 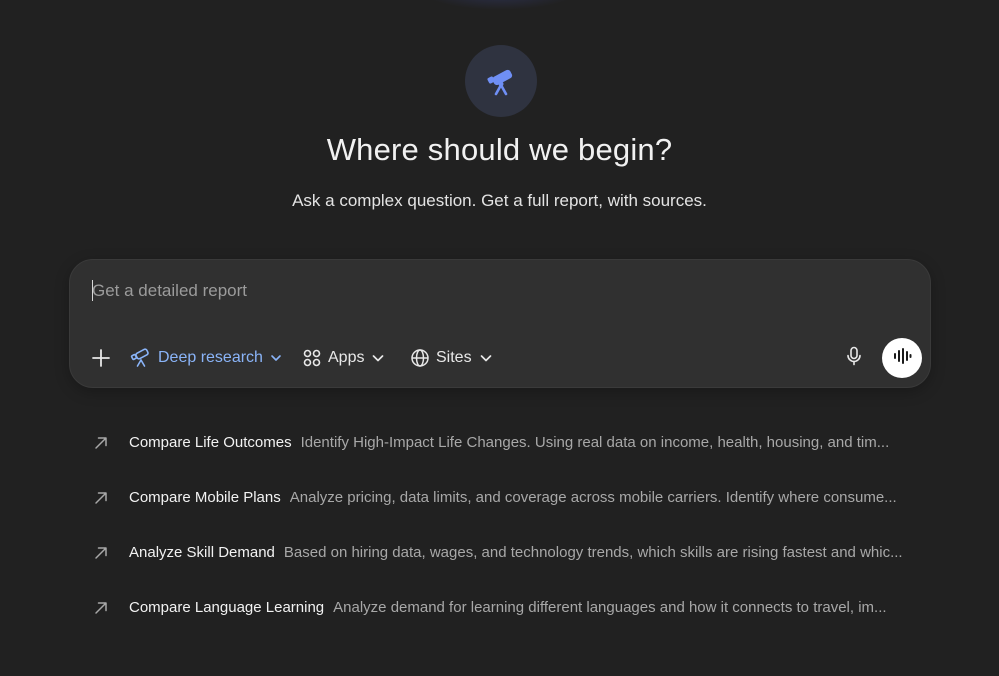 I want to click on suggestion-title: Compare Life Outcomes, so click(x=210, y=442).